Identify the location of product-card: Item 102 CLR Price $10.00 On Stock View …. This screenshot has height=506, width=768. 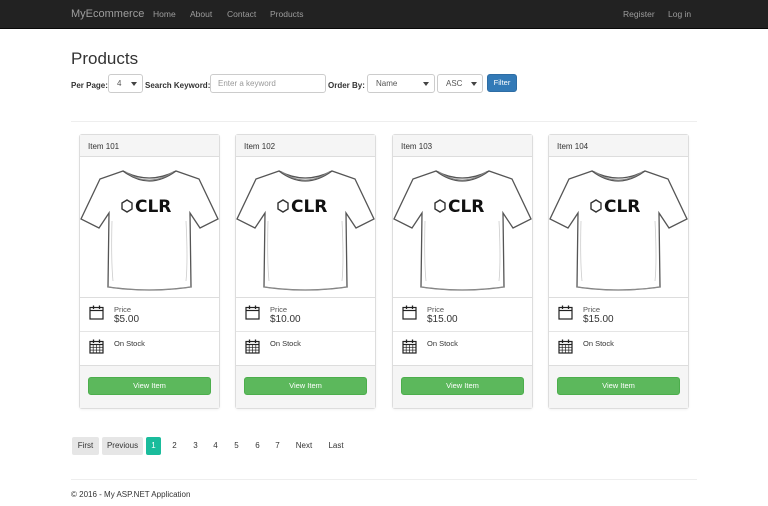
(305, 271).